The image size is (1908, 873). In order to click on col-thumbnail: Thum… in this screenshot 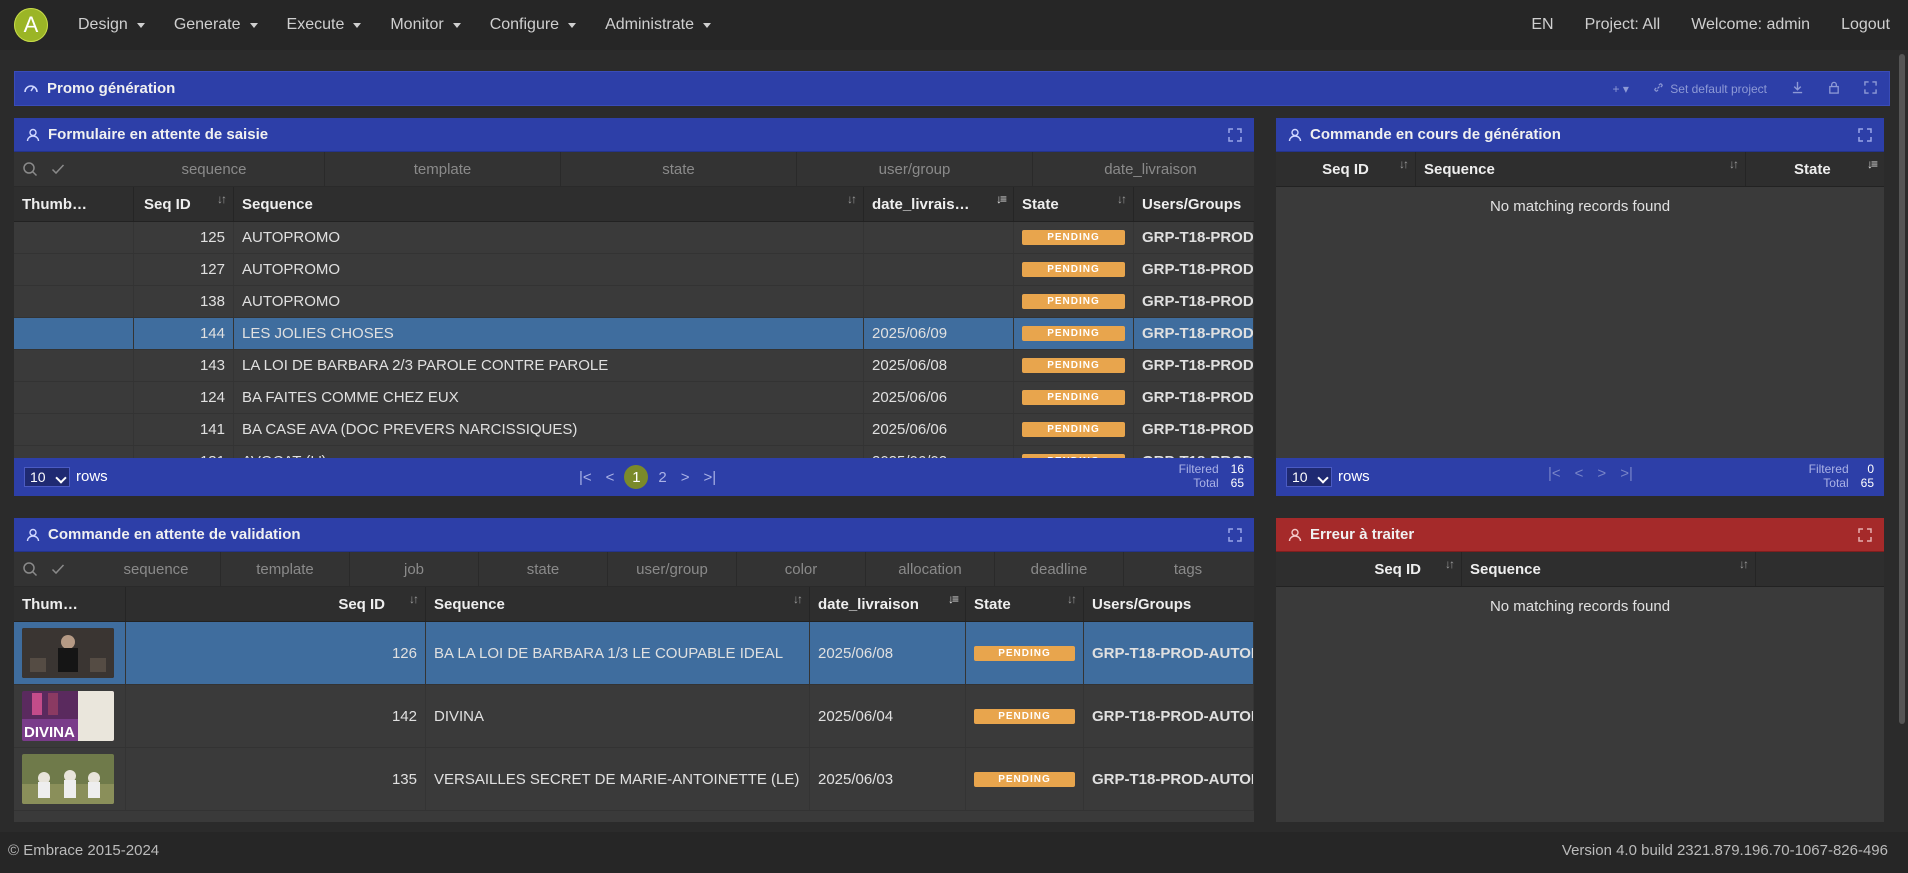, I will do `click(70, 604)`.